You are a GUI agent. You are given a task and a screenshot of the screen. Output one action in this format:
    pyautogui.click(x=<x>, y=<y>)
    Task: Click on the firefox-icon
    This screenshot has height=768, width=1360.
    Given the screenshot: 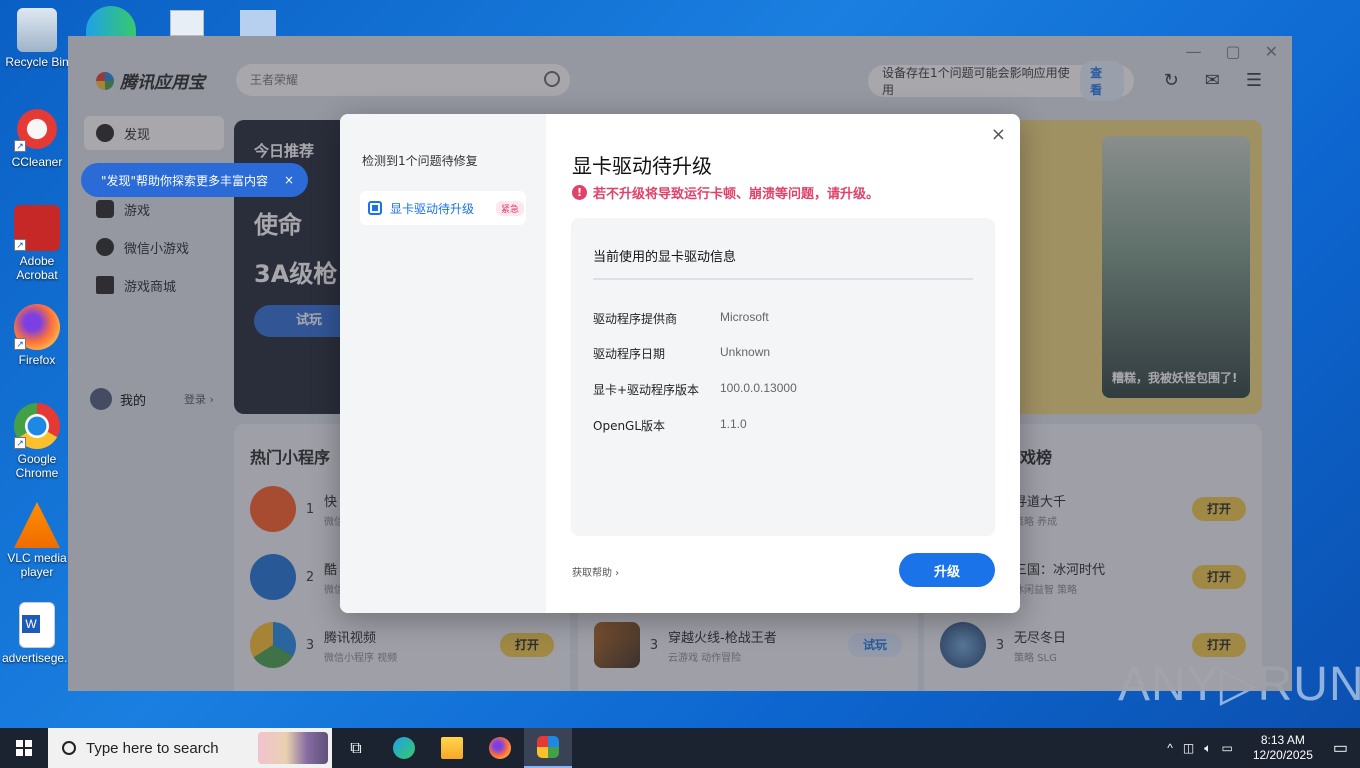 What is the action you would take?
    pyautogui.click(x=500, y=748)
    